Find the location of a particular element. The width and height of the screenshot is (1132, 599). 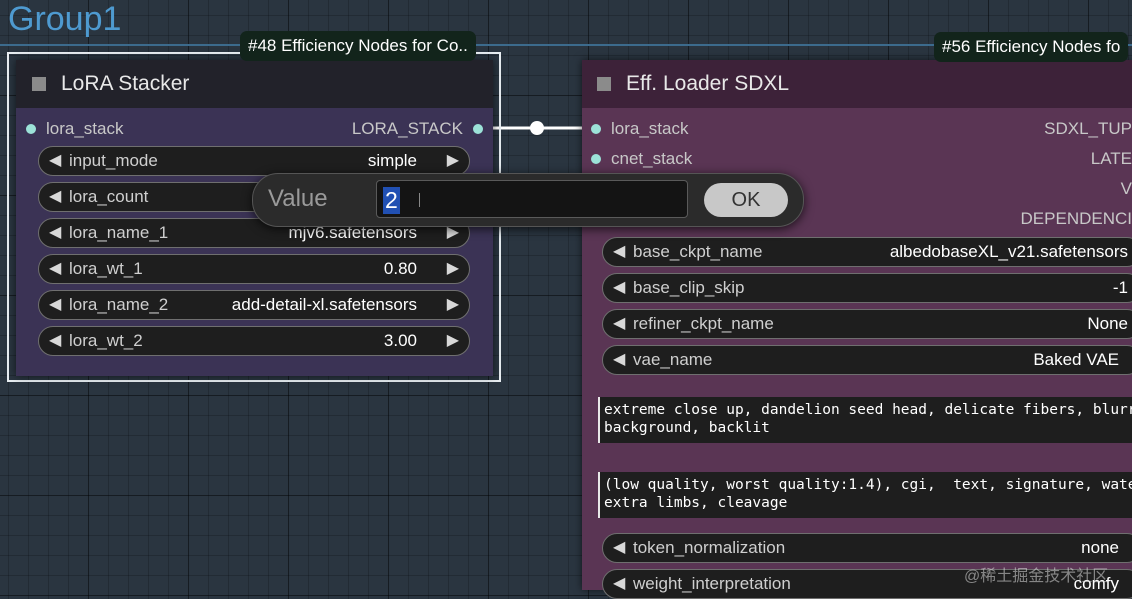

widget-label: input_mode is located at coordinates (113, 160).